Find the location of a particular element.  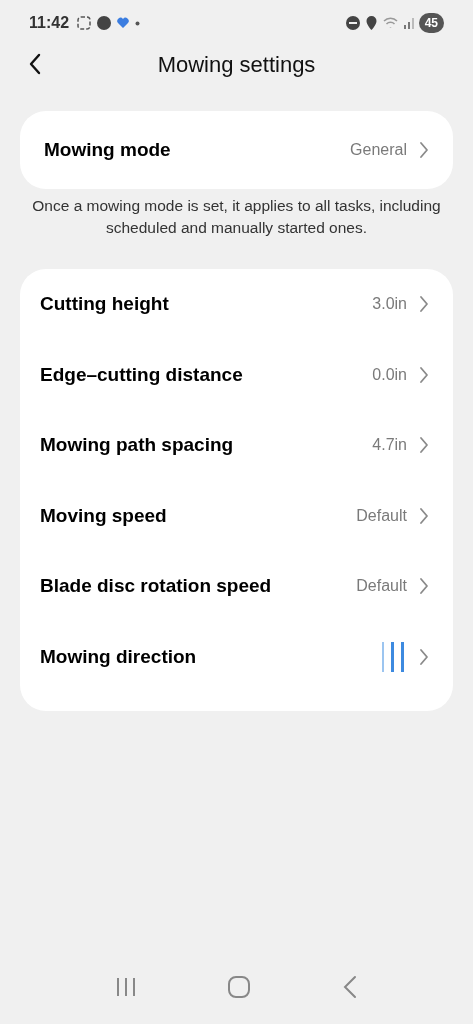

parallel-lines-icon is located at coordinates (394, 656).